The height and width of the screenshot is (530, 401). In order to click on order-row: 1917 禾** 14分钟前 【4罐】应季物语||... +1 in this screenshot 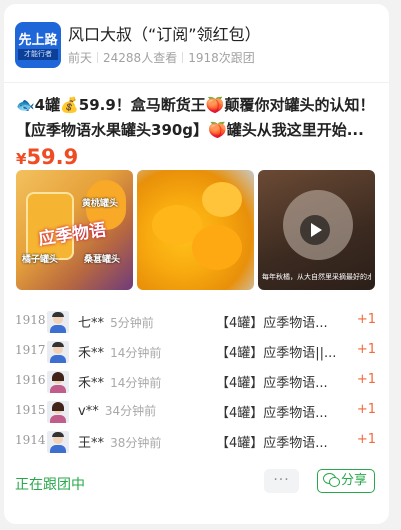, I will do `click(196, 352)`.